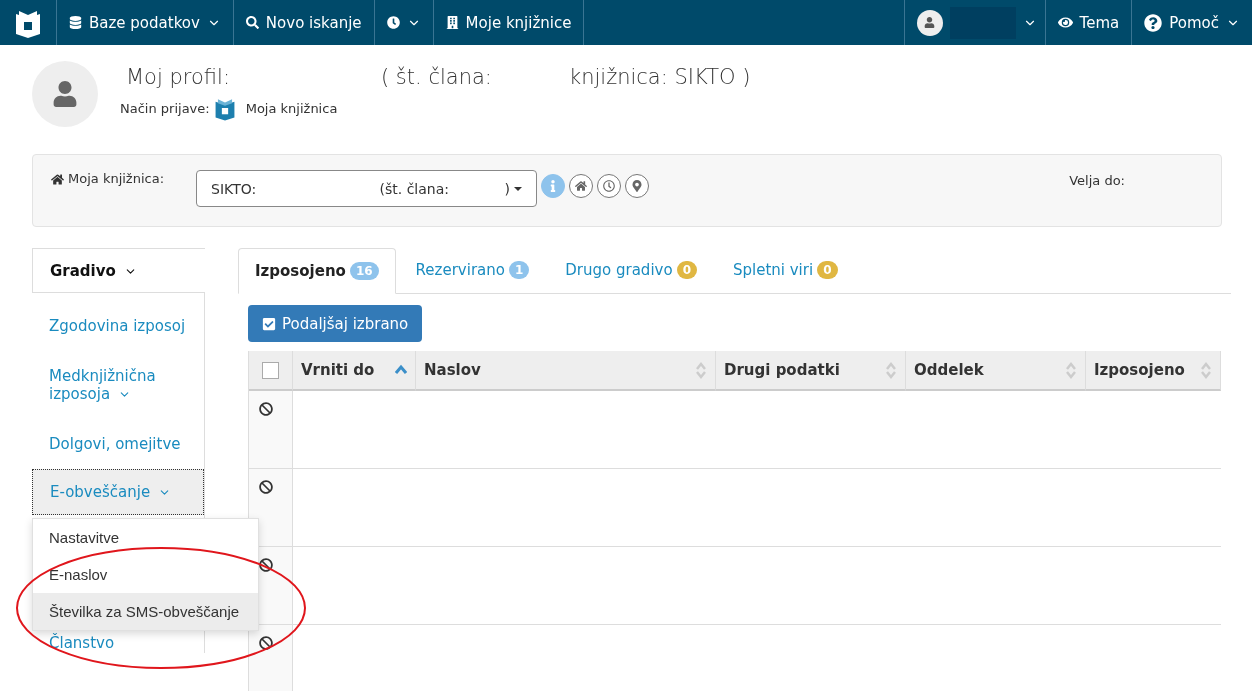  I want to click on column-header: Izposojeno, so click(1153, 371).